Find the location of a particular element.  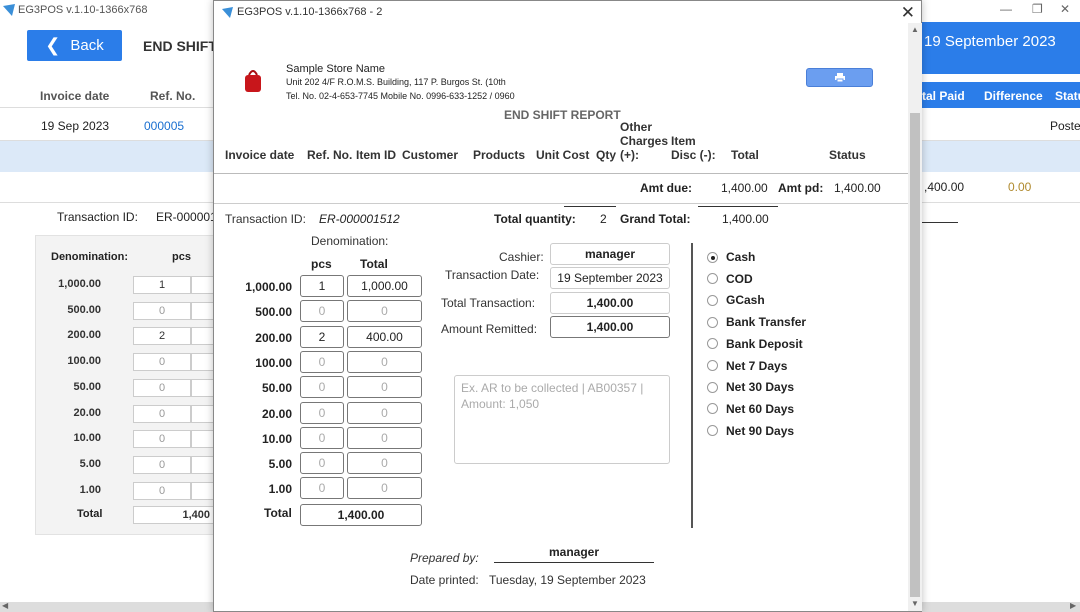

denom-pcs-input: 1 is located at coordinates (322, 286).